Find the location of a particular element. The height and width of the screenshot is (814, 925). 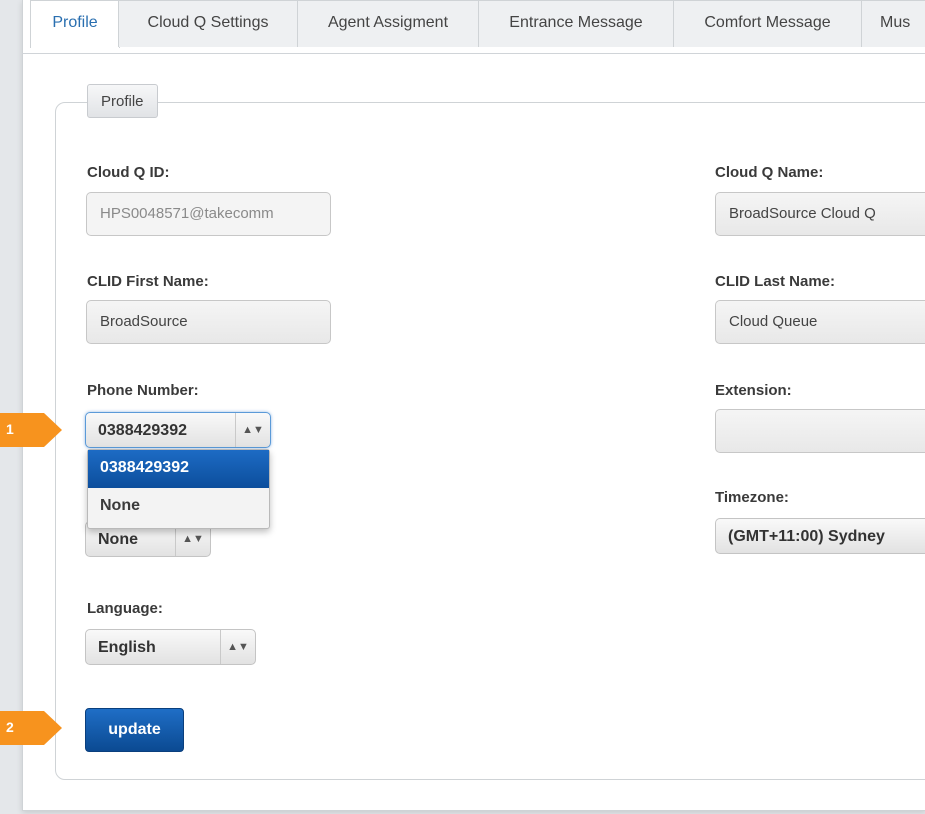

phone-option-none: None is located at coordinates (178, 507).